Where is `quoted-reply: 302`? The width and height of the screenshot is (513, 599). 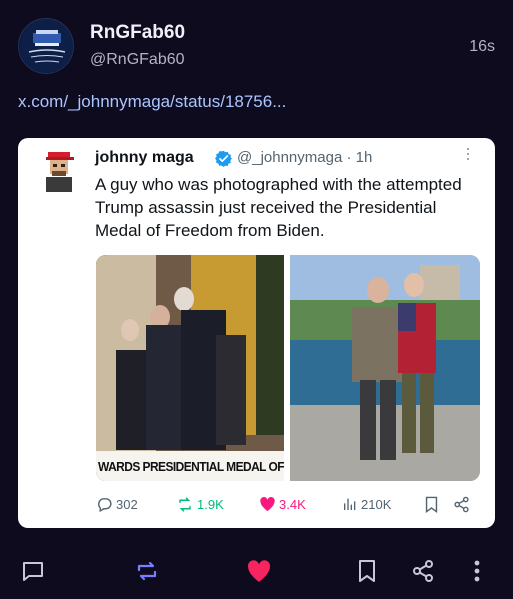
quoted-reply: 302 is located at coordinates (117, 504).